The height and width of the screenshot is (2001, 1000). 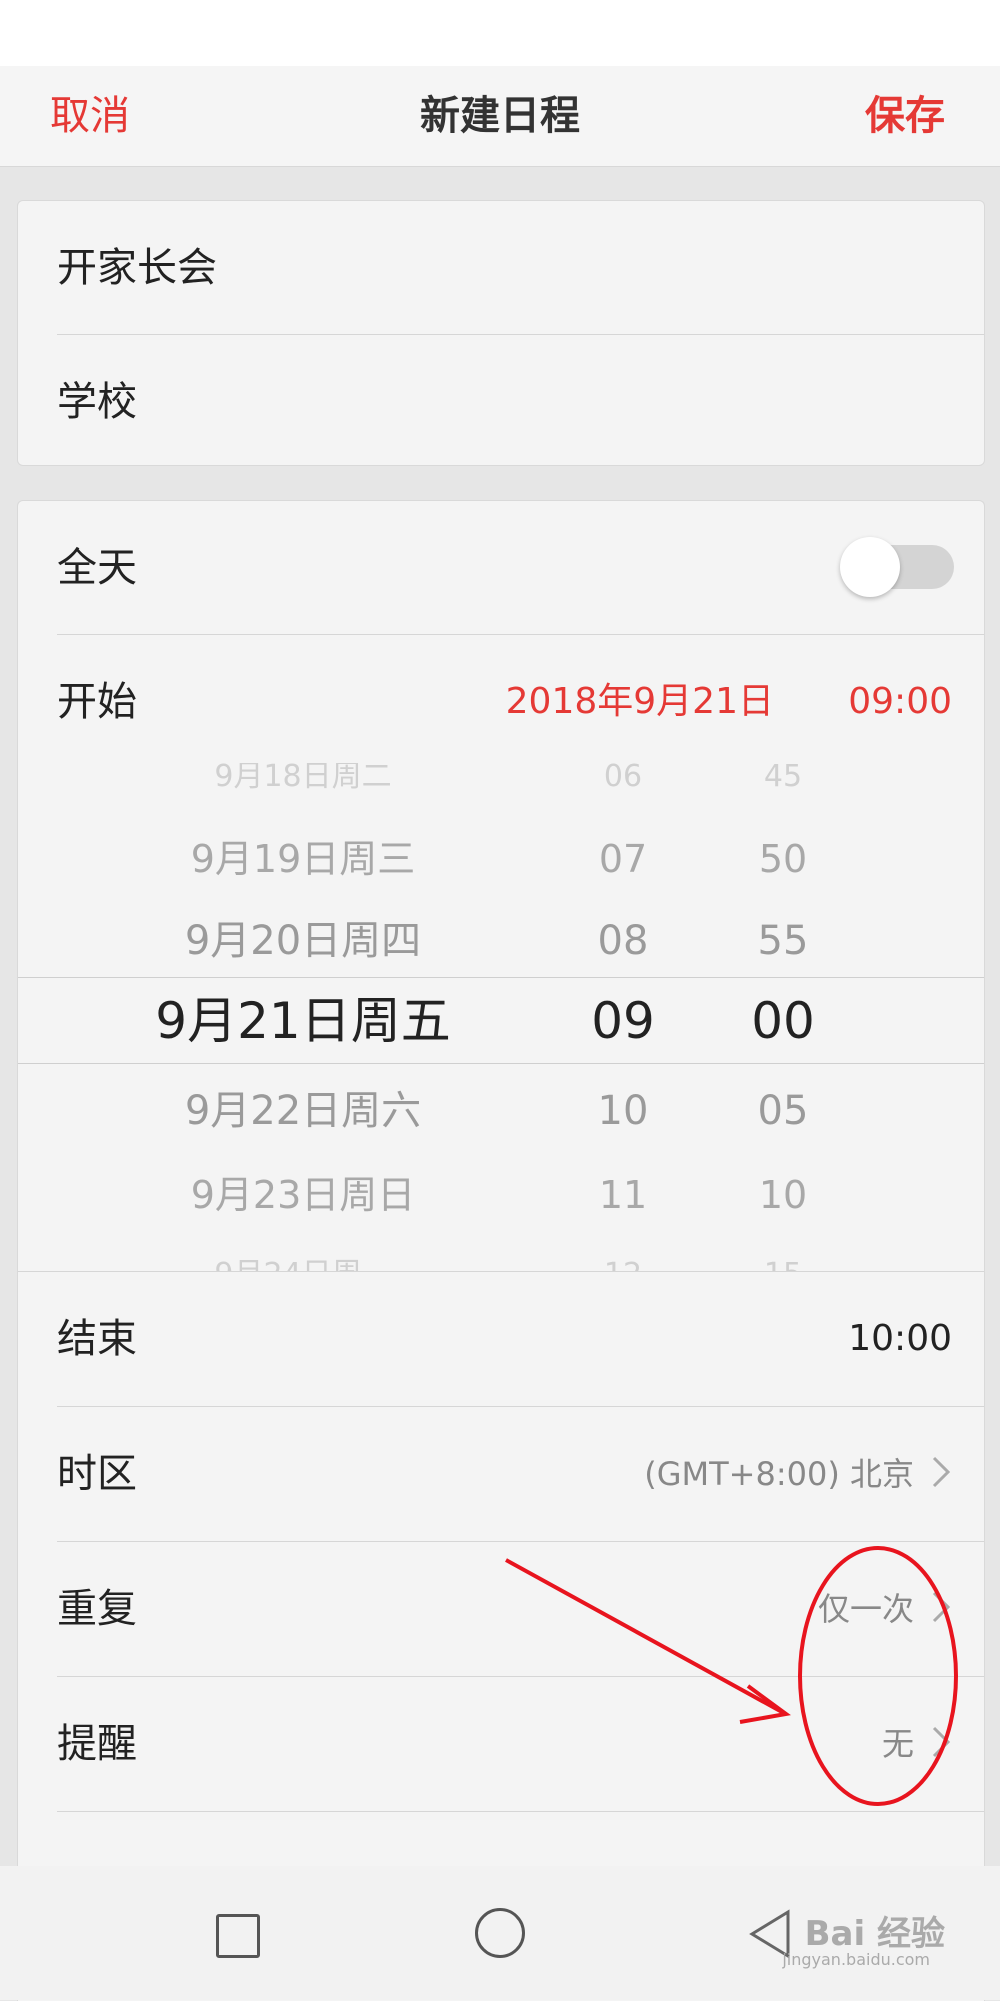 What do you see at coordinates (303, 1266) in the screenshot?
I see `picker-date-option: 9月24日周一` at bounding box center [303, 1266].